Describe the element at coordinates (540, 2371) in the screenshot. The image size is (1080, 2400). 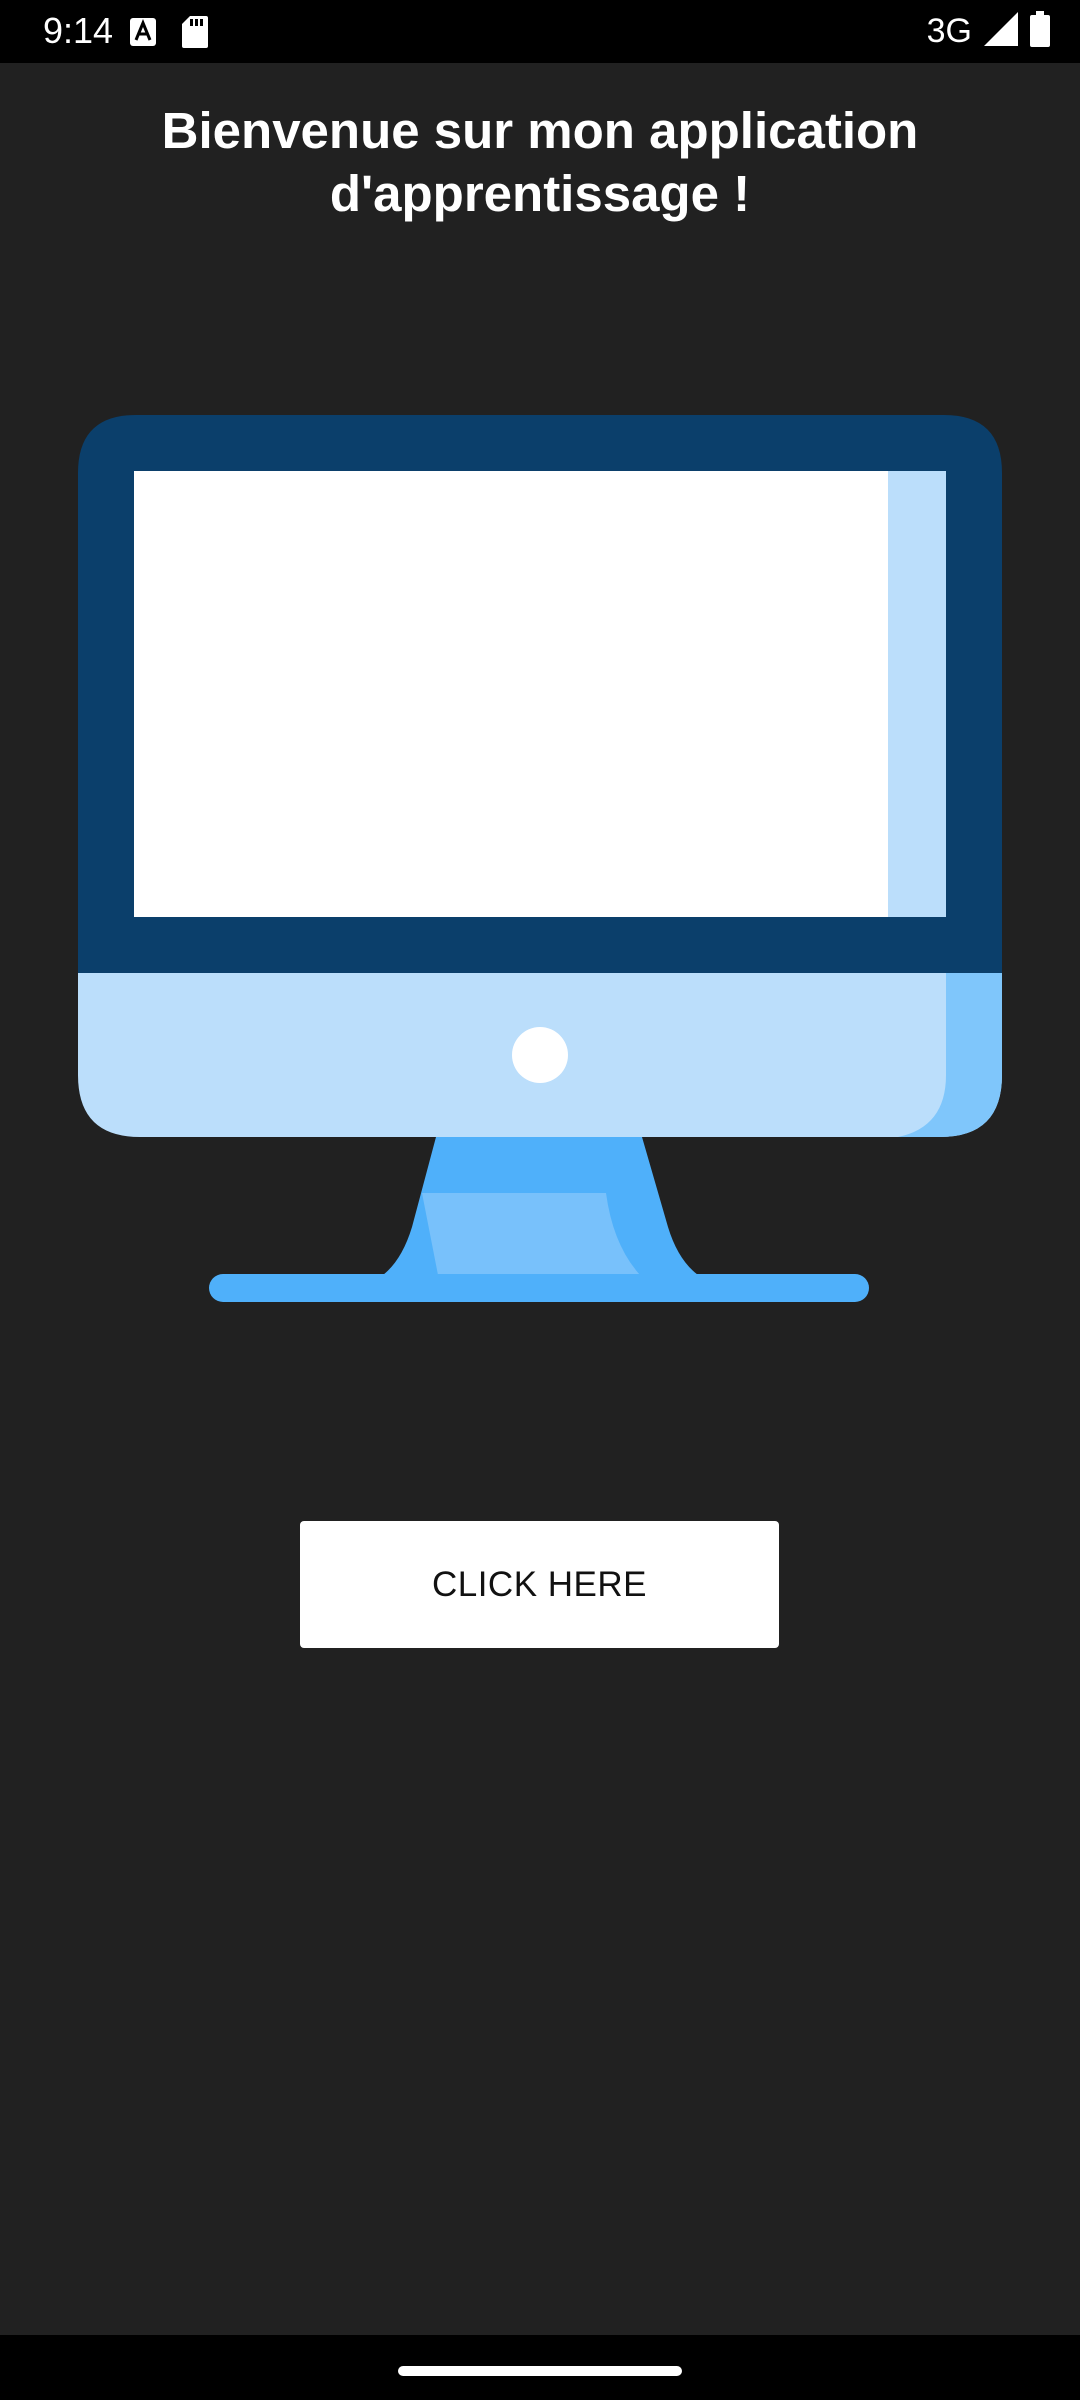
I see `home-gesture-handle` at that location.